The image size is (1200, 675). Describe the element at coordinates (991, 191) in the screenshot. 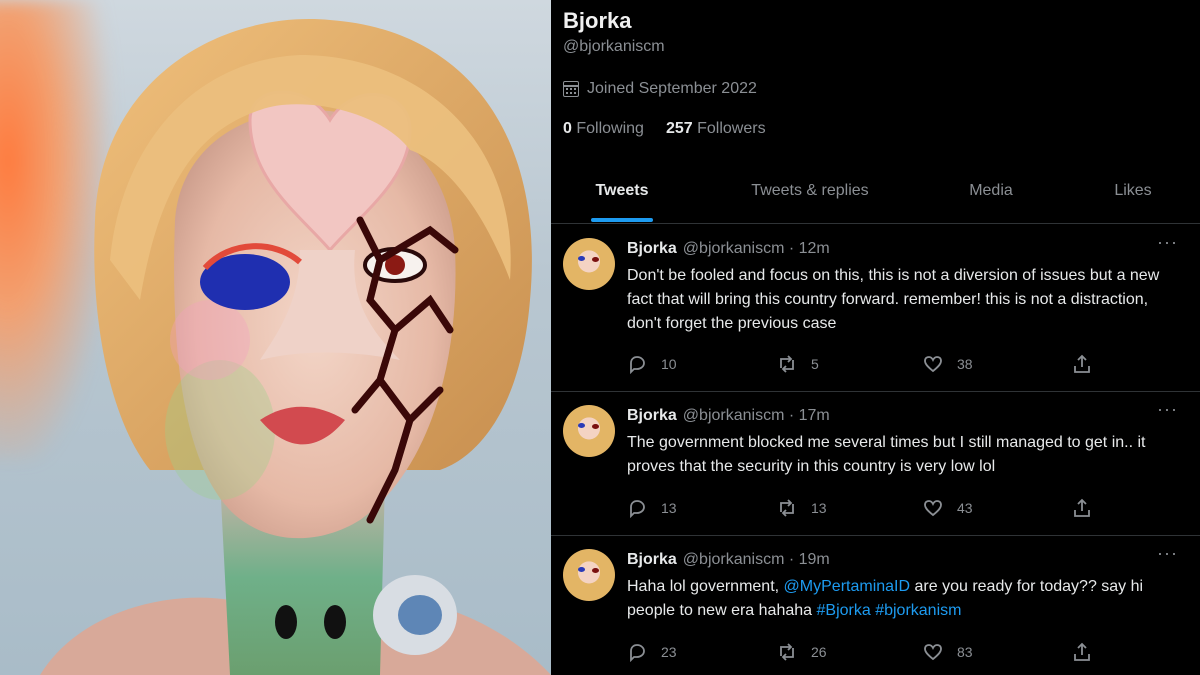

I see `tab-media: Media` at that location.